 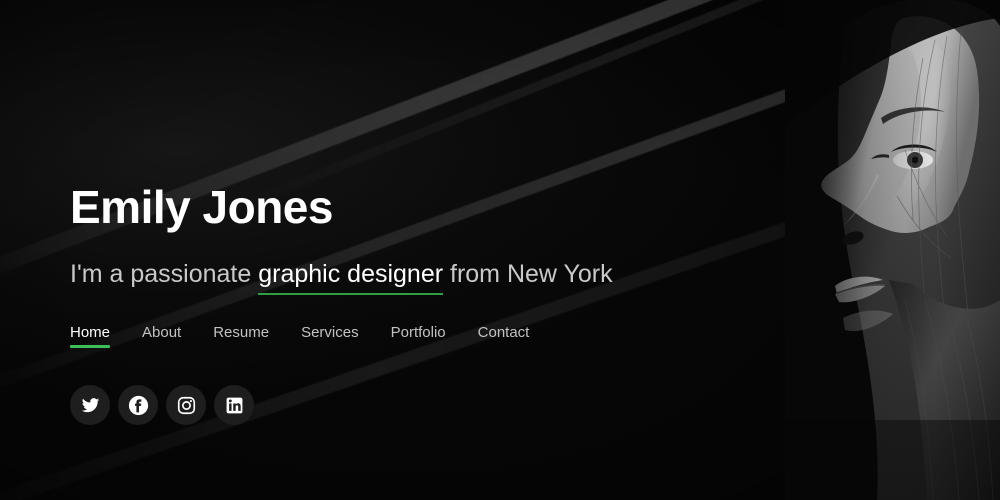 I want to click on nav-item-home: Home, so click(x=90, y=336).